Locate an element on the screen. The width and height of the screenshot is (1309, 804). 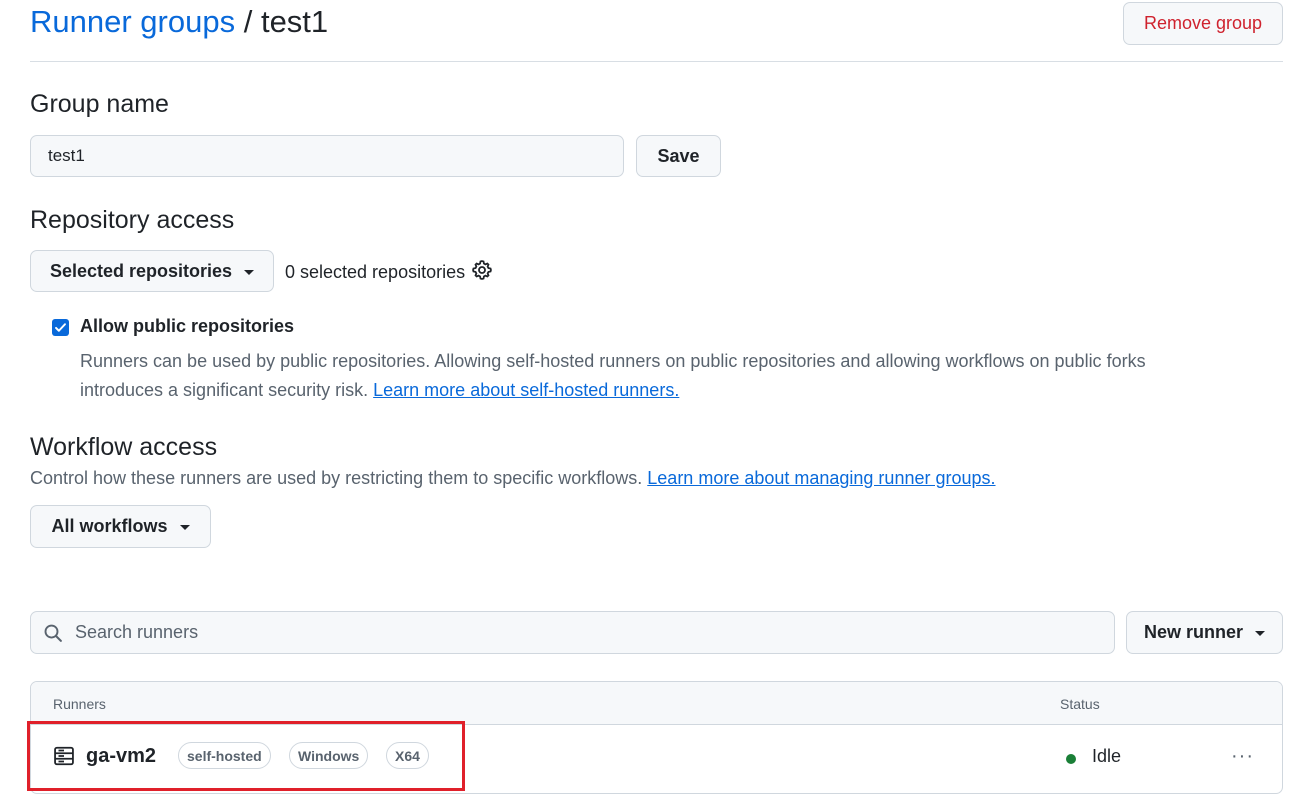
selected-repositories-count: 0 selected repositories is located at coordinates (389, 272).